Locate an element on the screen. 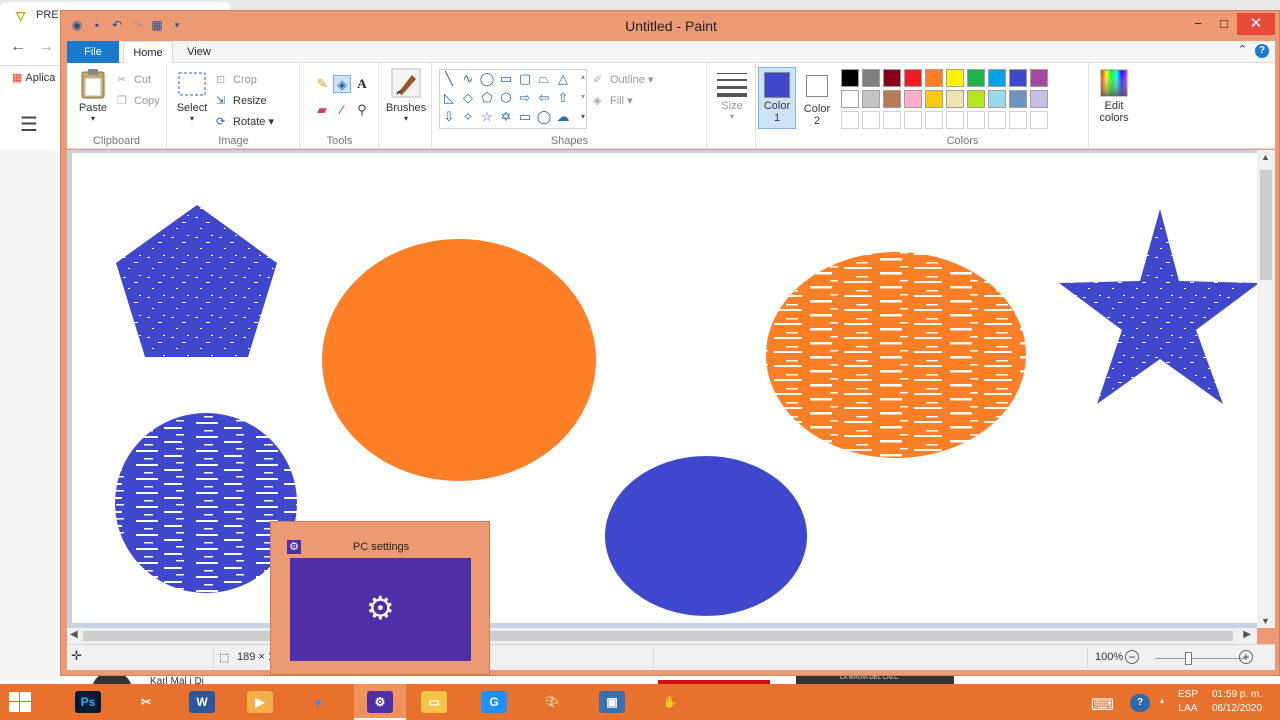 This screenshot has height=720, width=1280. paste-button: Paste ▾ is located at coordinates (93, 96).